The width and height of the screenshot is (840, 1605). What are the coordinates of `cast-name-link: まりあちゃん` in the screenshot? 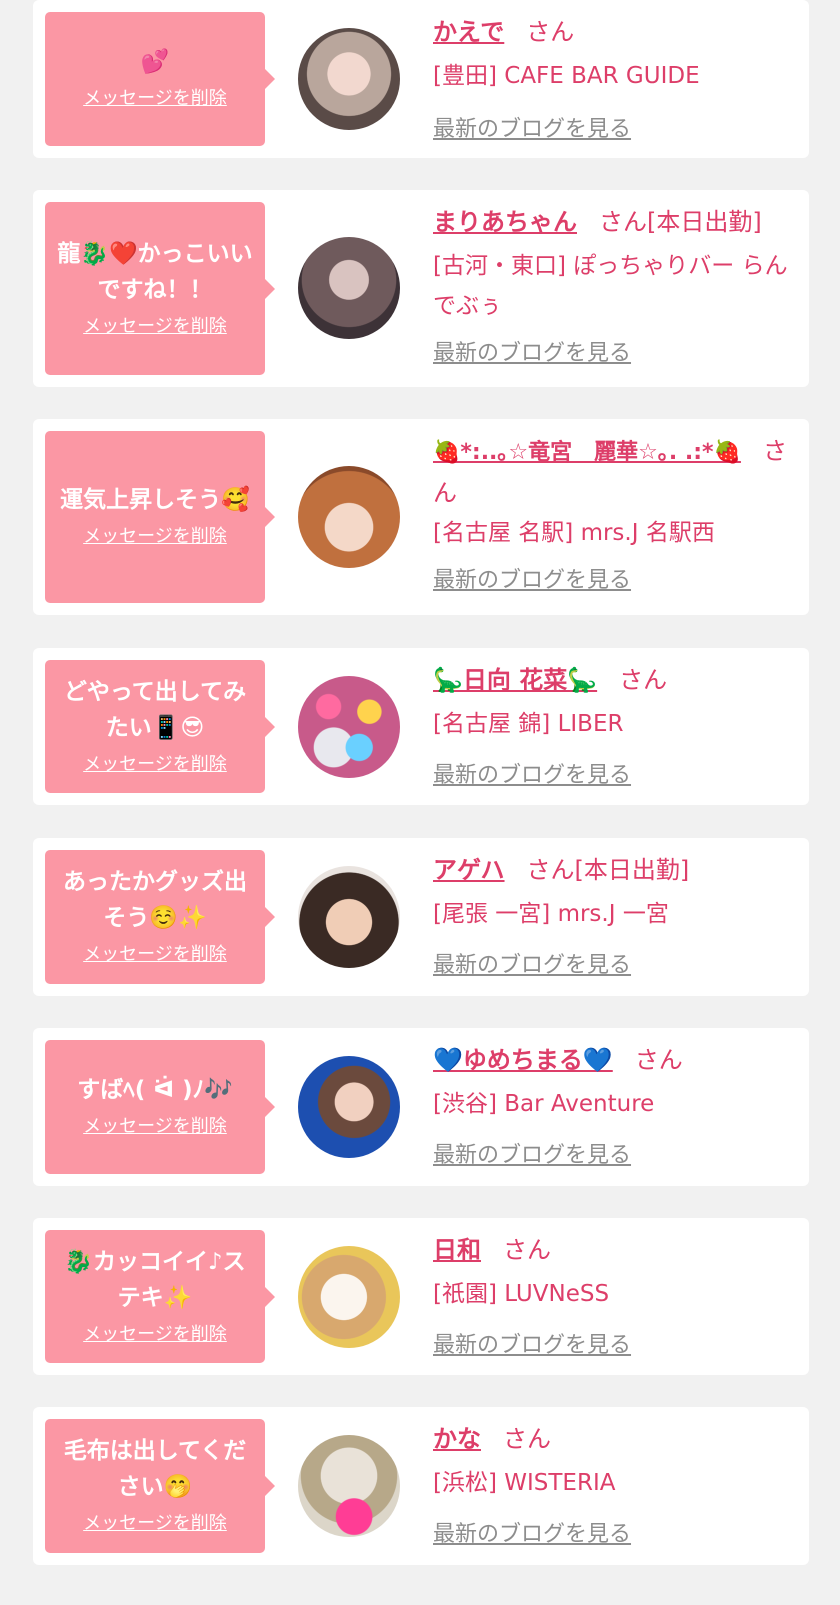 It's located at (505, 222).